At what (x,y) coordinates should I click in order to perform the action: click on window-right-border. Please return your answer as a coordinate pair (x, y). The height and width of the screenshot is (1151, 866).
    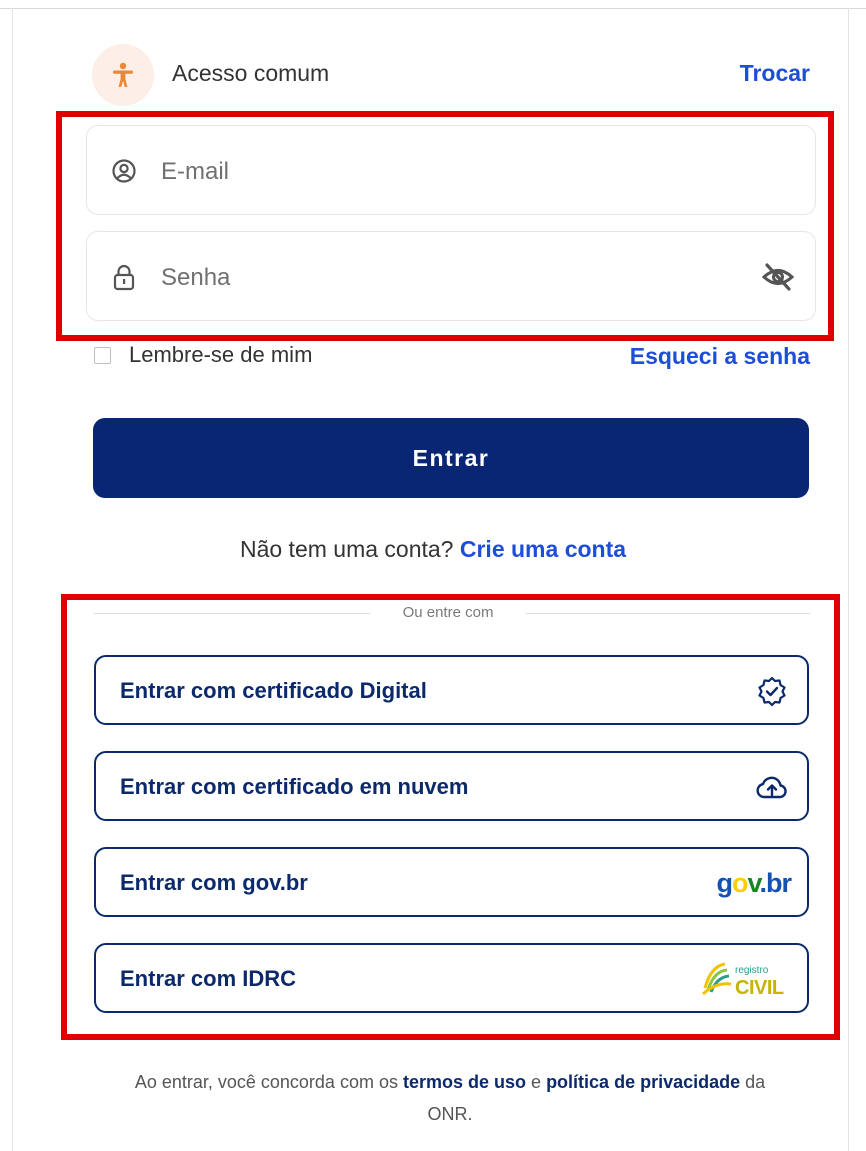
    Looking at the image, I should click on (848, 579).